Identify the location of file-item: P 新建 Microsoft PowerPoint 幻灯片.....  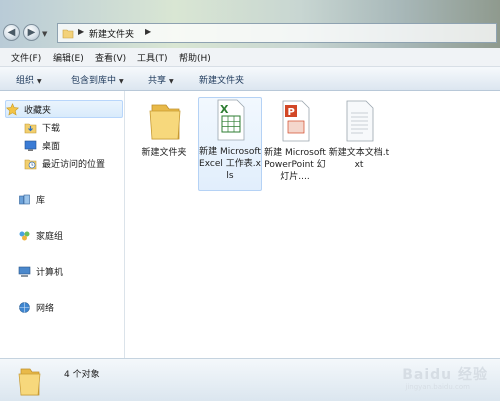
(295, 141).